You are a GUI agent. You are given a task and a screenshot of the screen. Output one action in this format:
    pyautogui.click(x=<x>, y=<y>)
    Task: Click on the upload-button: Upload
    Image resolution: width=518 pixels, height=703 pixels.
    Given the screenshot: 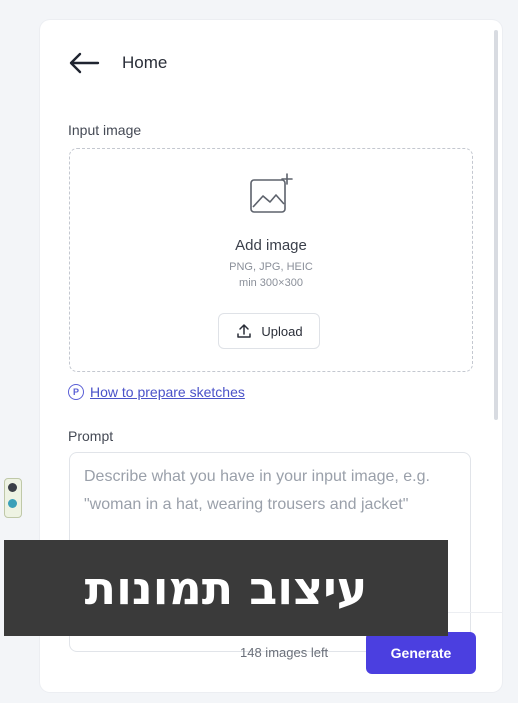 What is the action you would take?
    pyautogui.click(x=269, y=331)
    